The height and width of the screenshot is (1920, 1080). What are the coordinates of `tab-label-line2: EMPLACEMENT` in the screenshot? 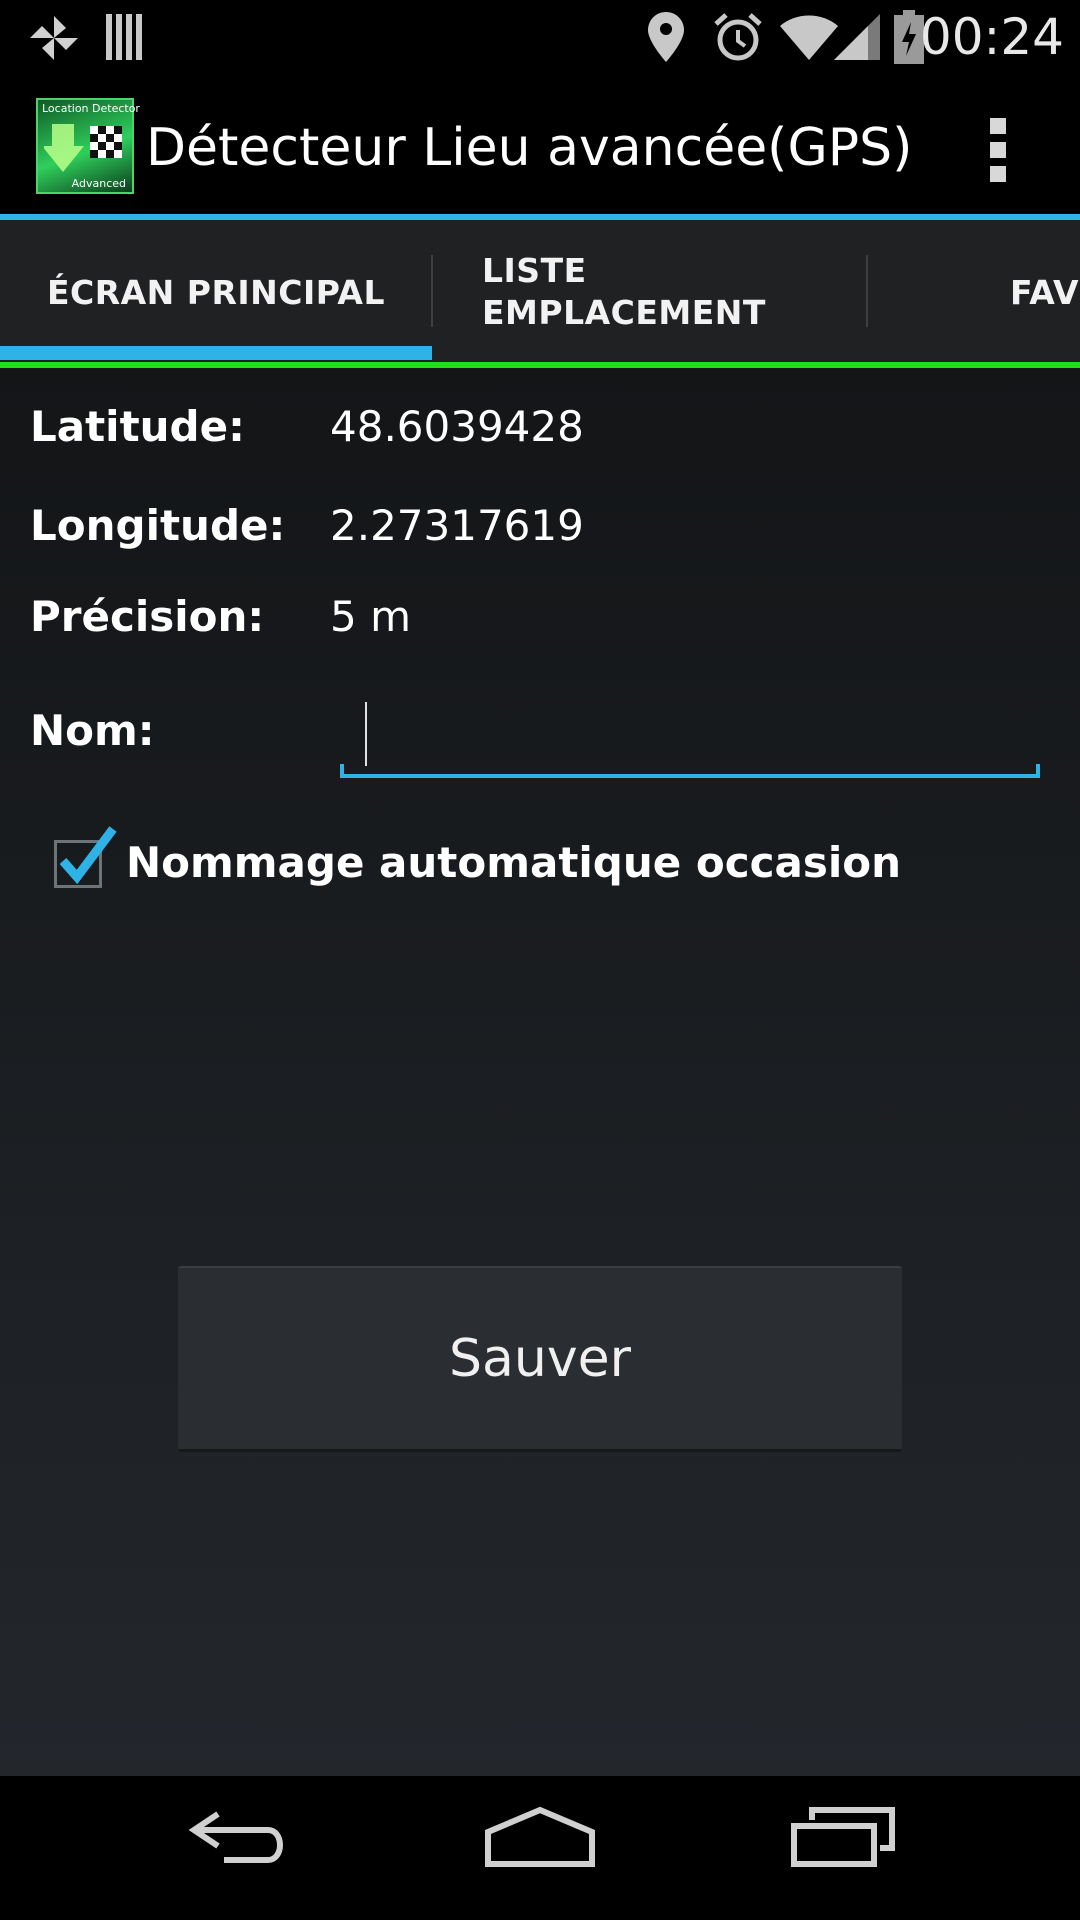 It's located at (624, 312).